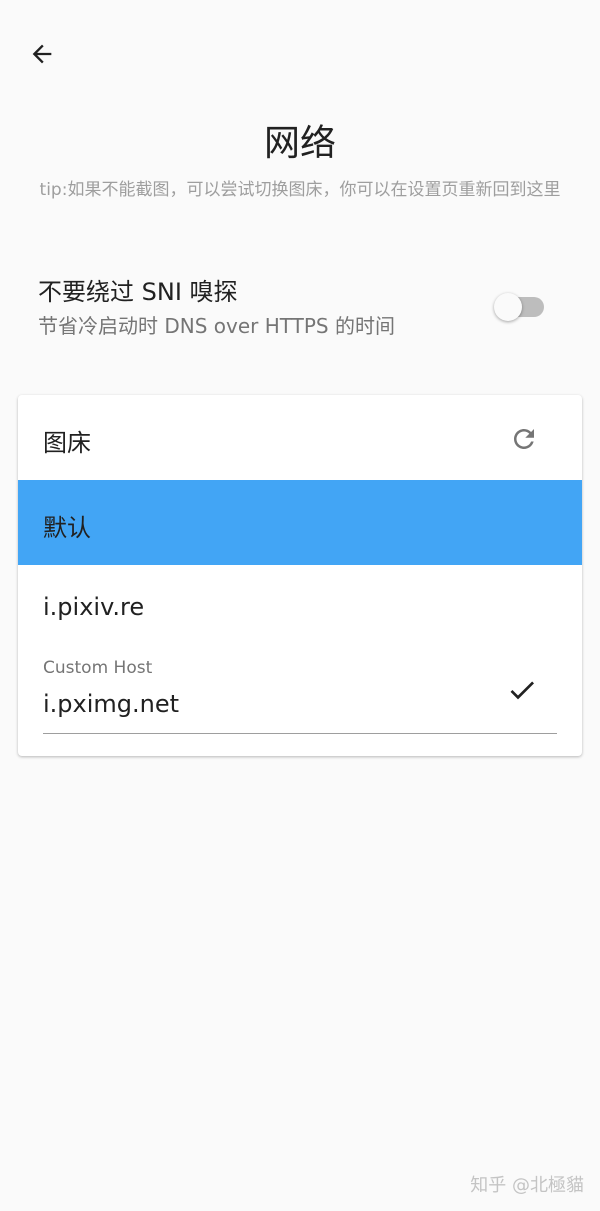 The width and height of the screenshot is (600, 1211). What do you see at coordinates (216, 326) in the screenshot?
I see `sni-setting-subtitle: 节省冷启动时 DNS over HTTPS 的时间` at bounding box center [216, 326].